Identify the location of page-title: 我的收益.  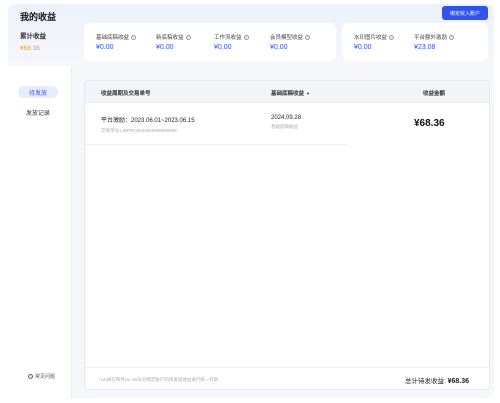
(38, 17).